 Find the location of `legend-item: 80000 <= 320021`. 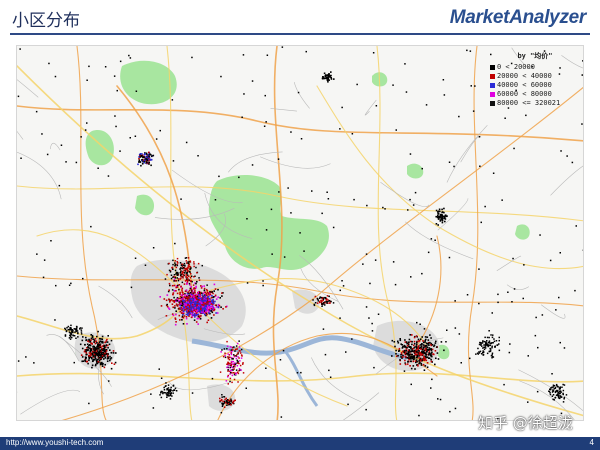

legend-item: 80000 <= 320021 is located at coordinates (535, 103).